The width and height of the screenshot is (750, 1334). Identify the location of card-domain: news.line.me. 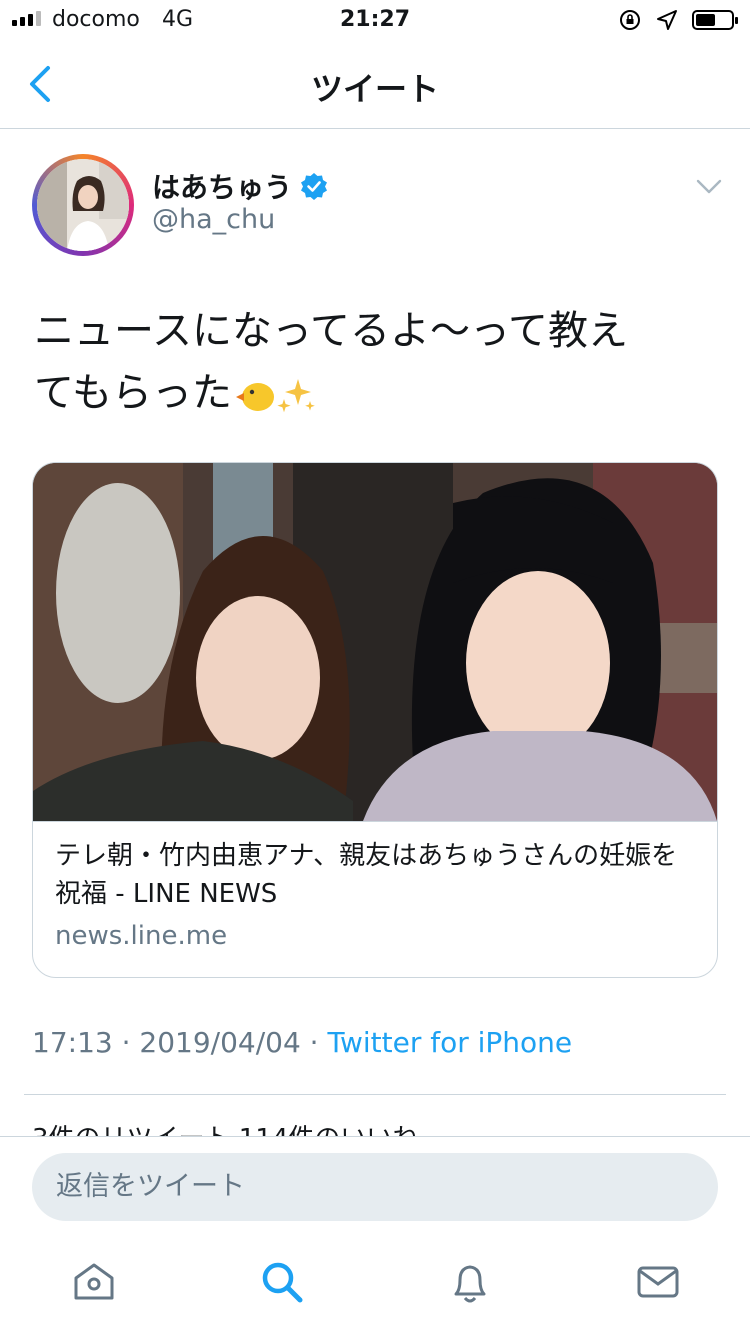
(141, 936).